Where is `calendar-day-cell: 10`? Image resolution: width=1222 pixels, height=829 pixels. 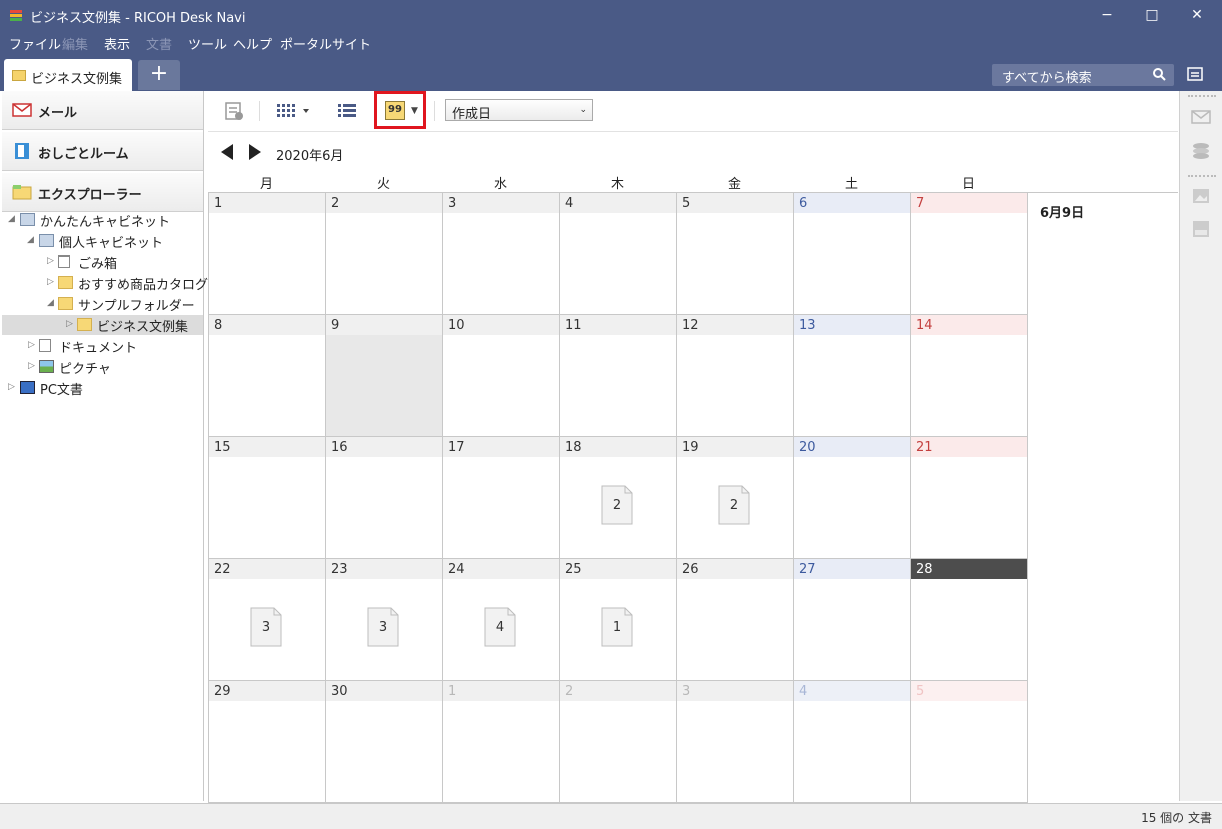
calendar-day-cell: 10 is located at coordinates (501, 376).